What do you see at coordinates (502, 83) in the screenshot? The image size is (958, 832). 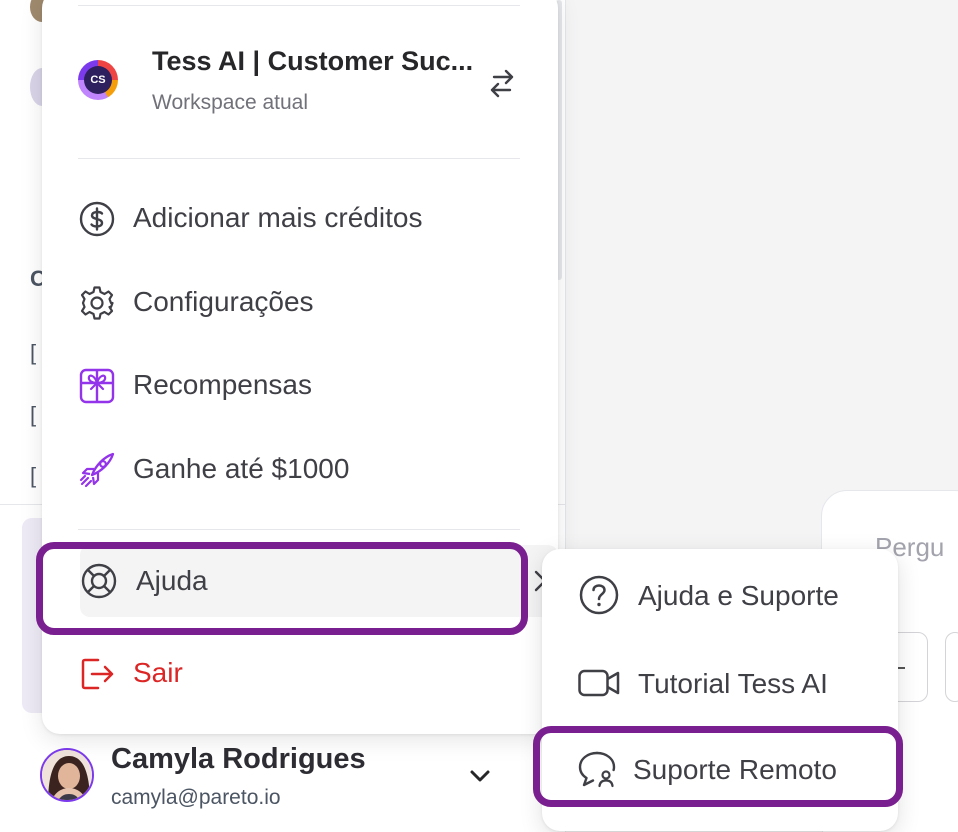 I see `switch-workspace-icon` at bounding box center [502, 83].